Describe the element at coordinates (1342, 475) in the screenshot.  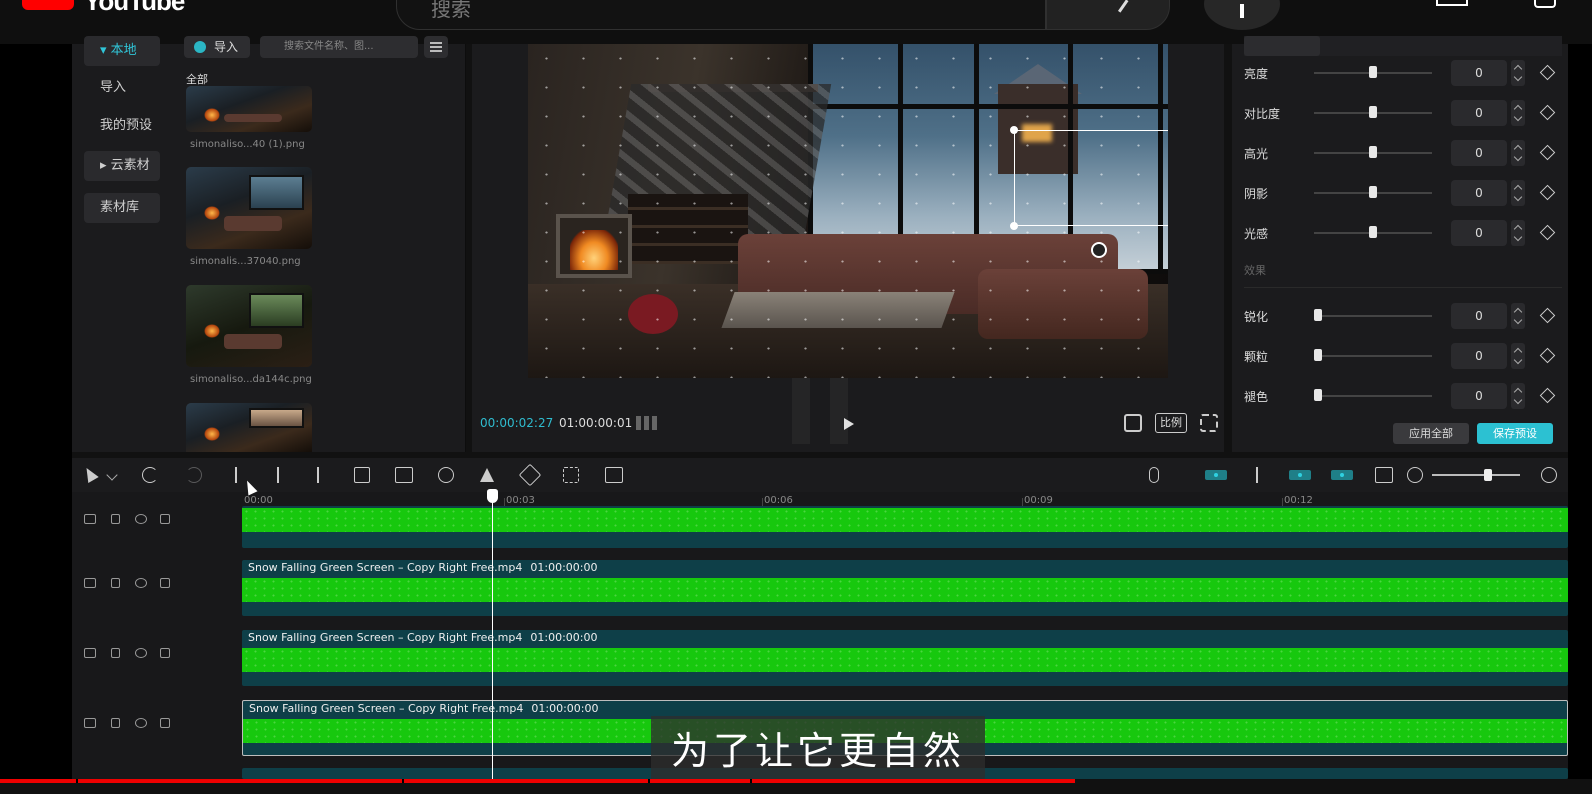
I see `preview-axis-icon` at that location.